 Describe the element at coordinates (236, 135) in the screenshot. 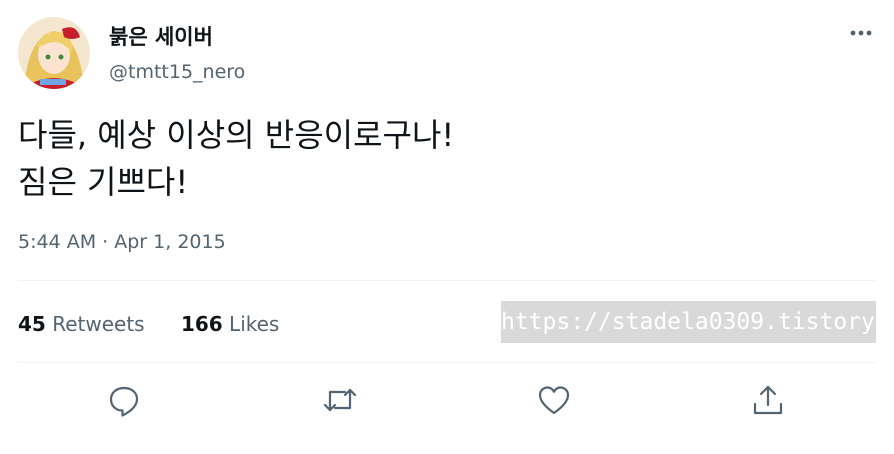

I see `tweet-text-line-1: 다들, 예상 이상의 반응이로구나!` at that location.